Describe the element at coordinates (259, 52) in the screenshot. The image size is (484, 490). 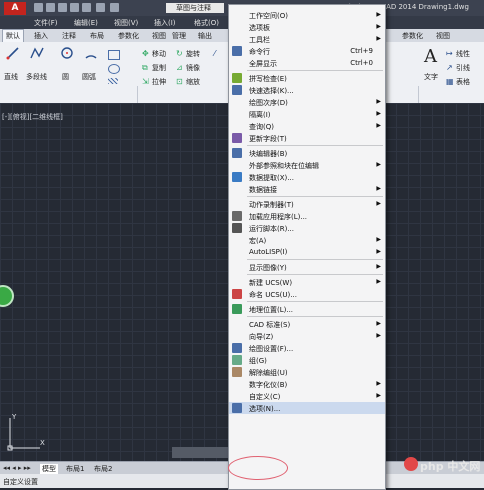
I see `menu-item-label: 命令行` at that location.